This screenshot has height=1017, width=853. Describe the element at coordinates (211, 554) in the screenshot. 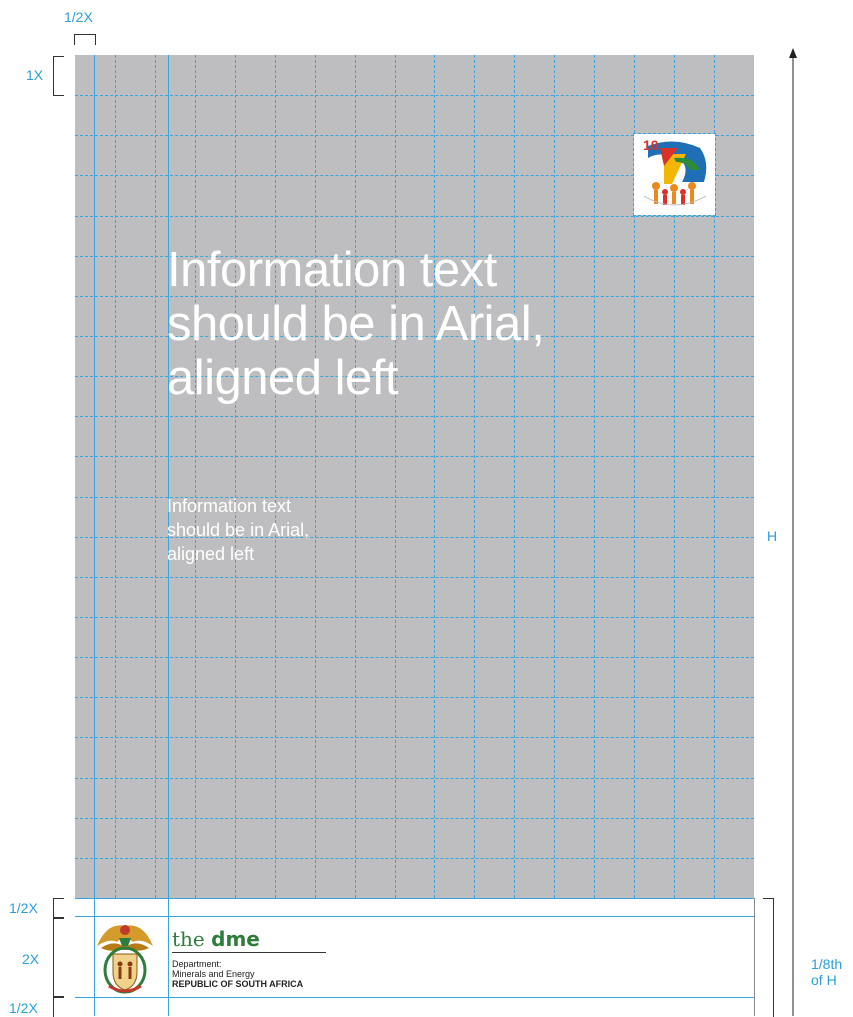

I see `body-line-3: aligned left` at that location.